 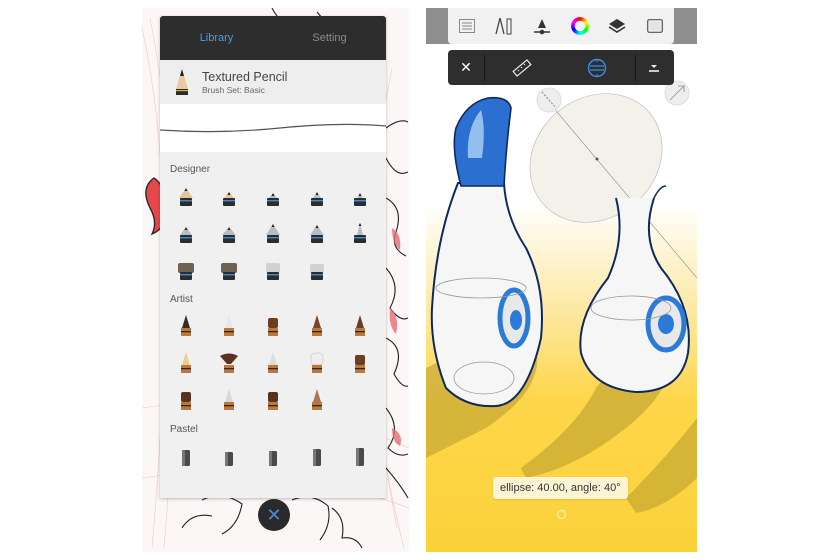 What do you see at coordinates (329, 38) in the screenshot?
I see `tab-setting: Setting` at bounding box center [329, 38].